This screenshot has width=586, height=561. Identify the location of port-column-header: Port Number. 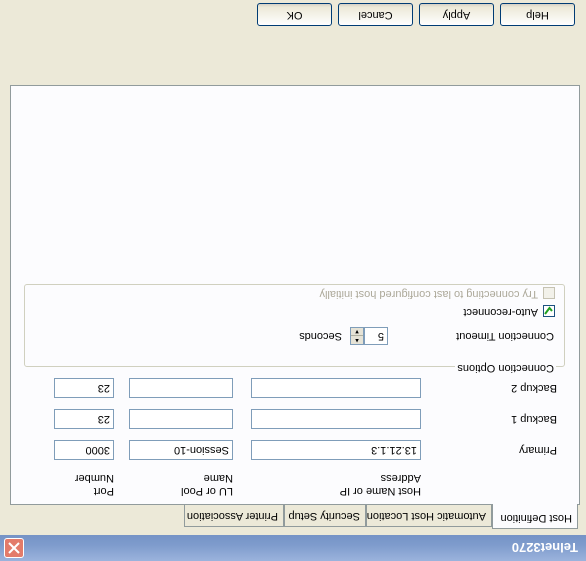
(94, 484).